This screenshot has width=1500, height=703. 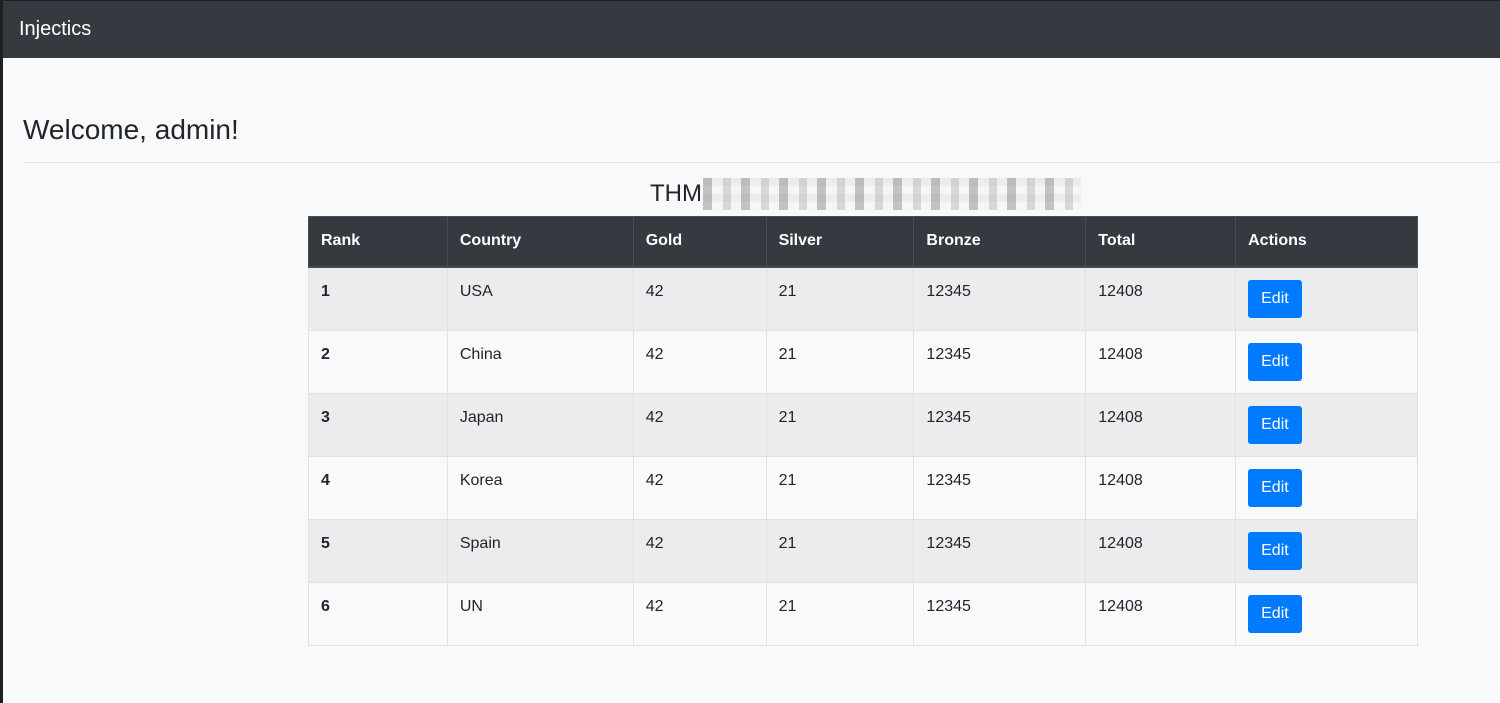 I want to click on flag-prefix: THM, so click(x=676, y=193).